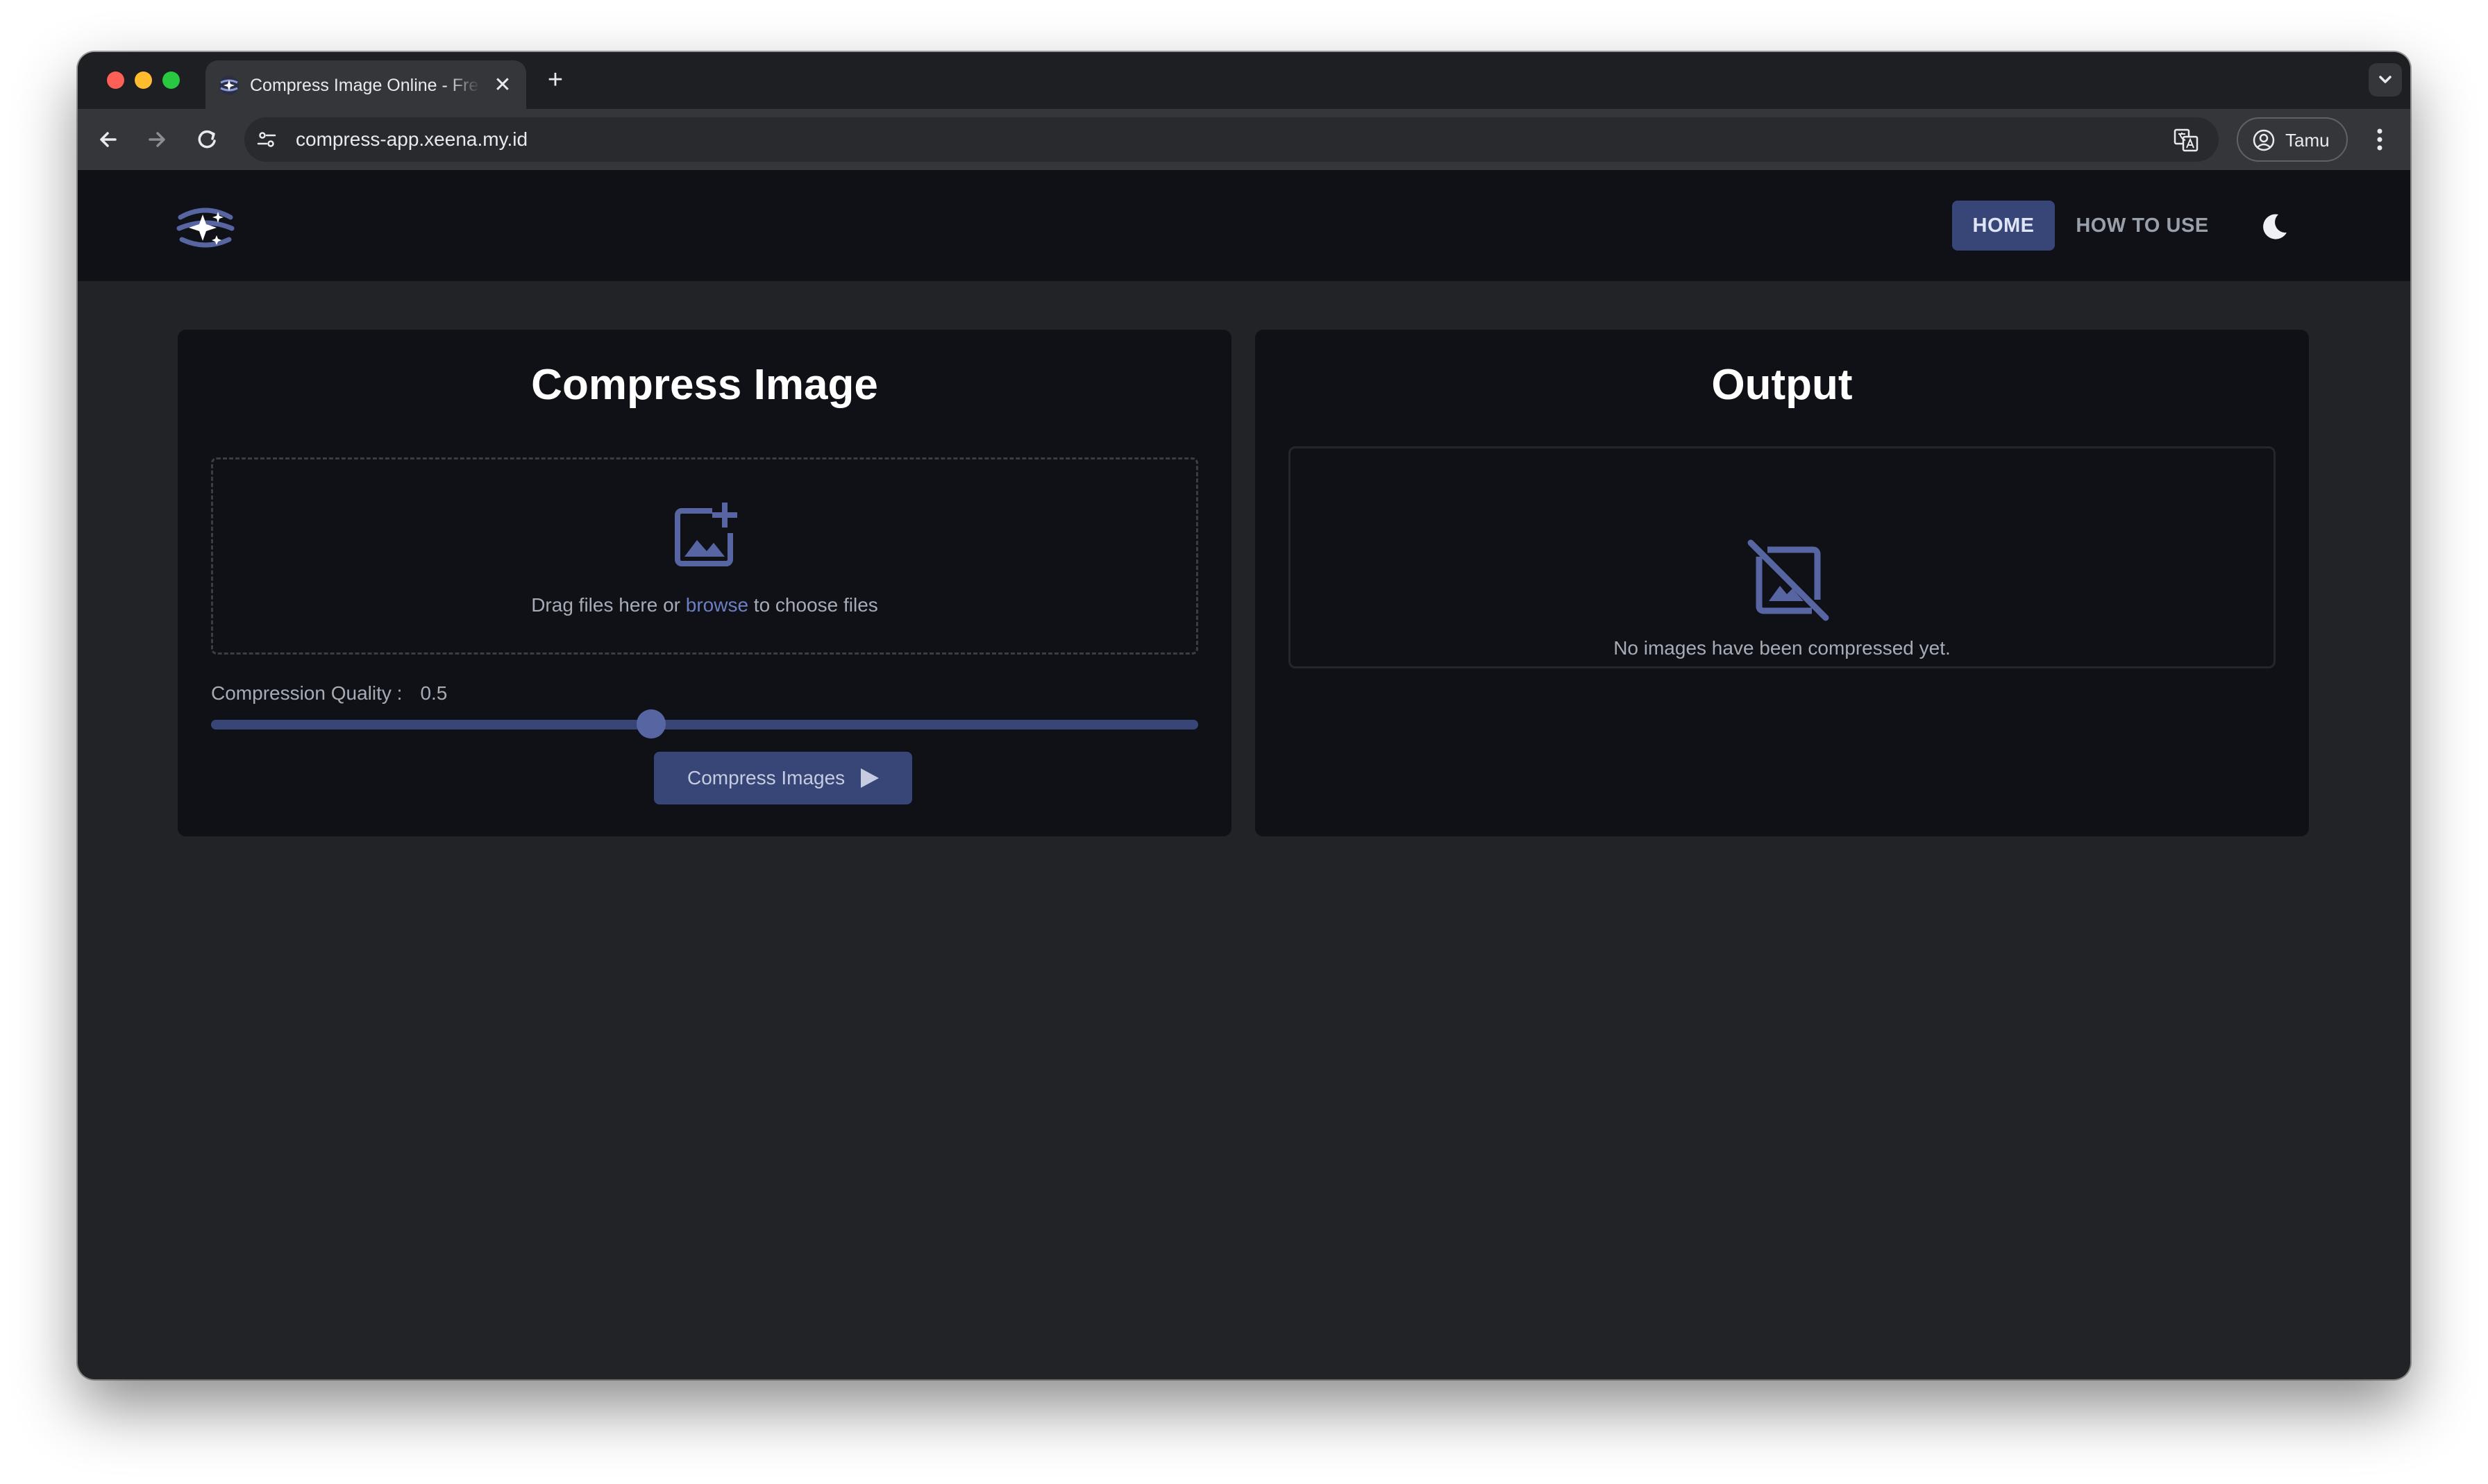  What do you see at coordinates (717, 605) in the screenshot?
I see `browse-link: browse` at bounding box center [717, 605].